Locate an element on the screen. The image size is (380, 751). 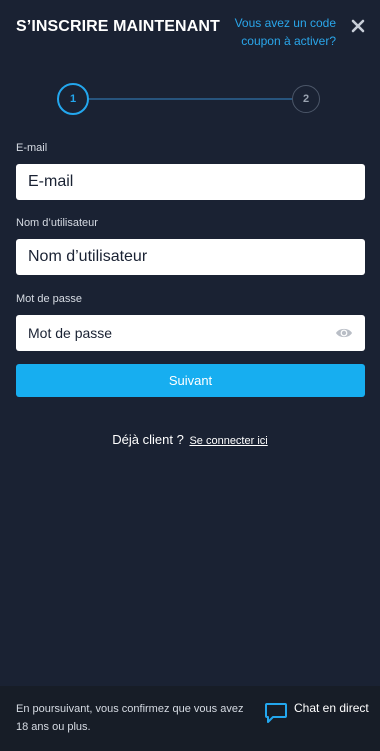
show-password-toggle is located at coordinates (344, 333).